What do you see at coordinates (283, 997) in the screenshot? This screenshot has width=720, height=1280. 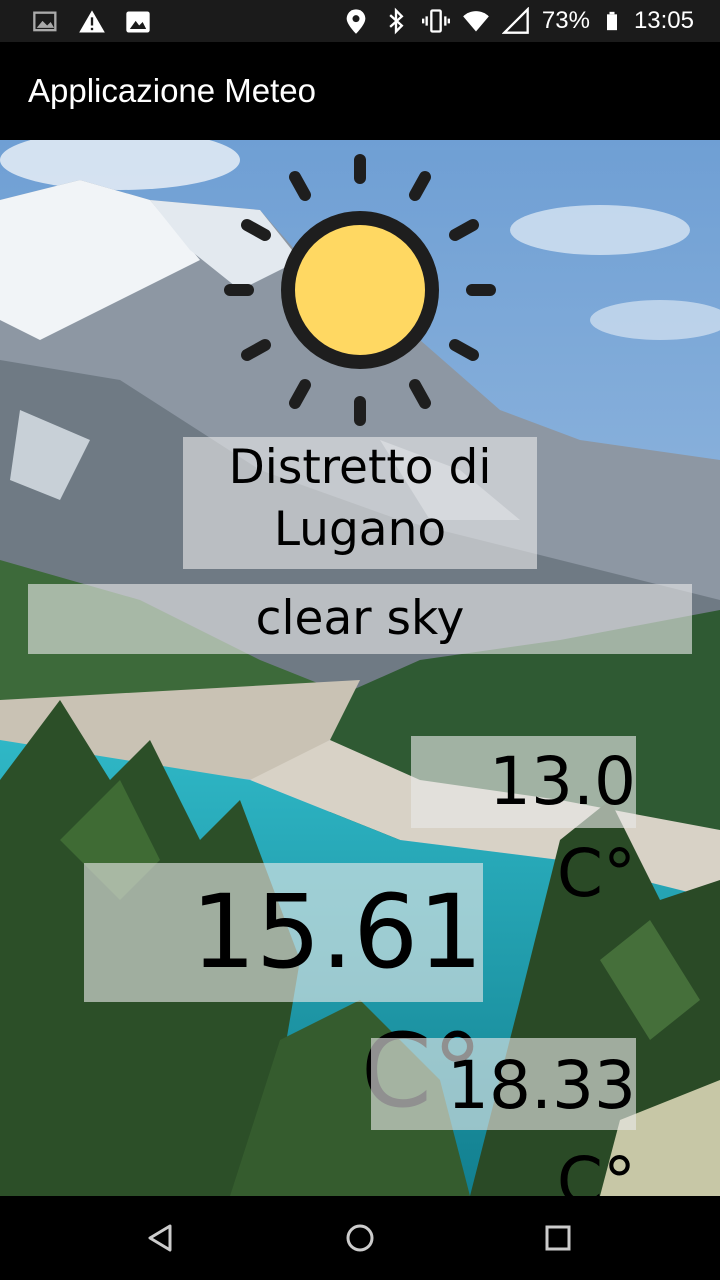 I see `temperature-current: 15.61 C°` at bounding box center [283, 997].